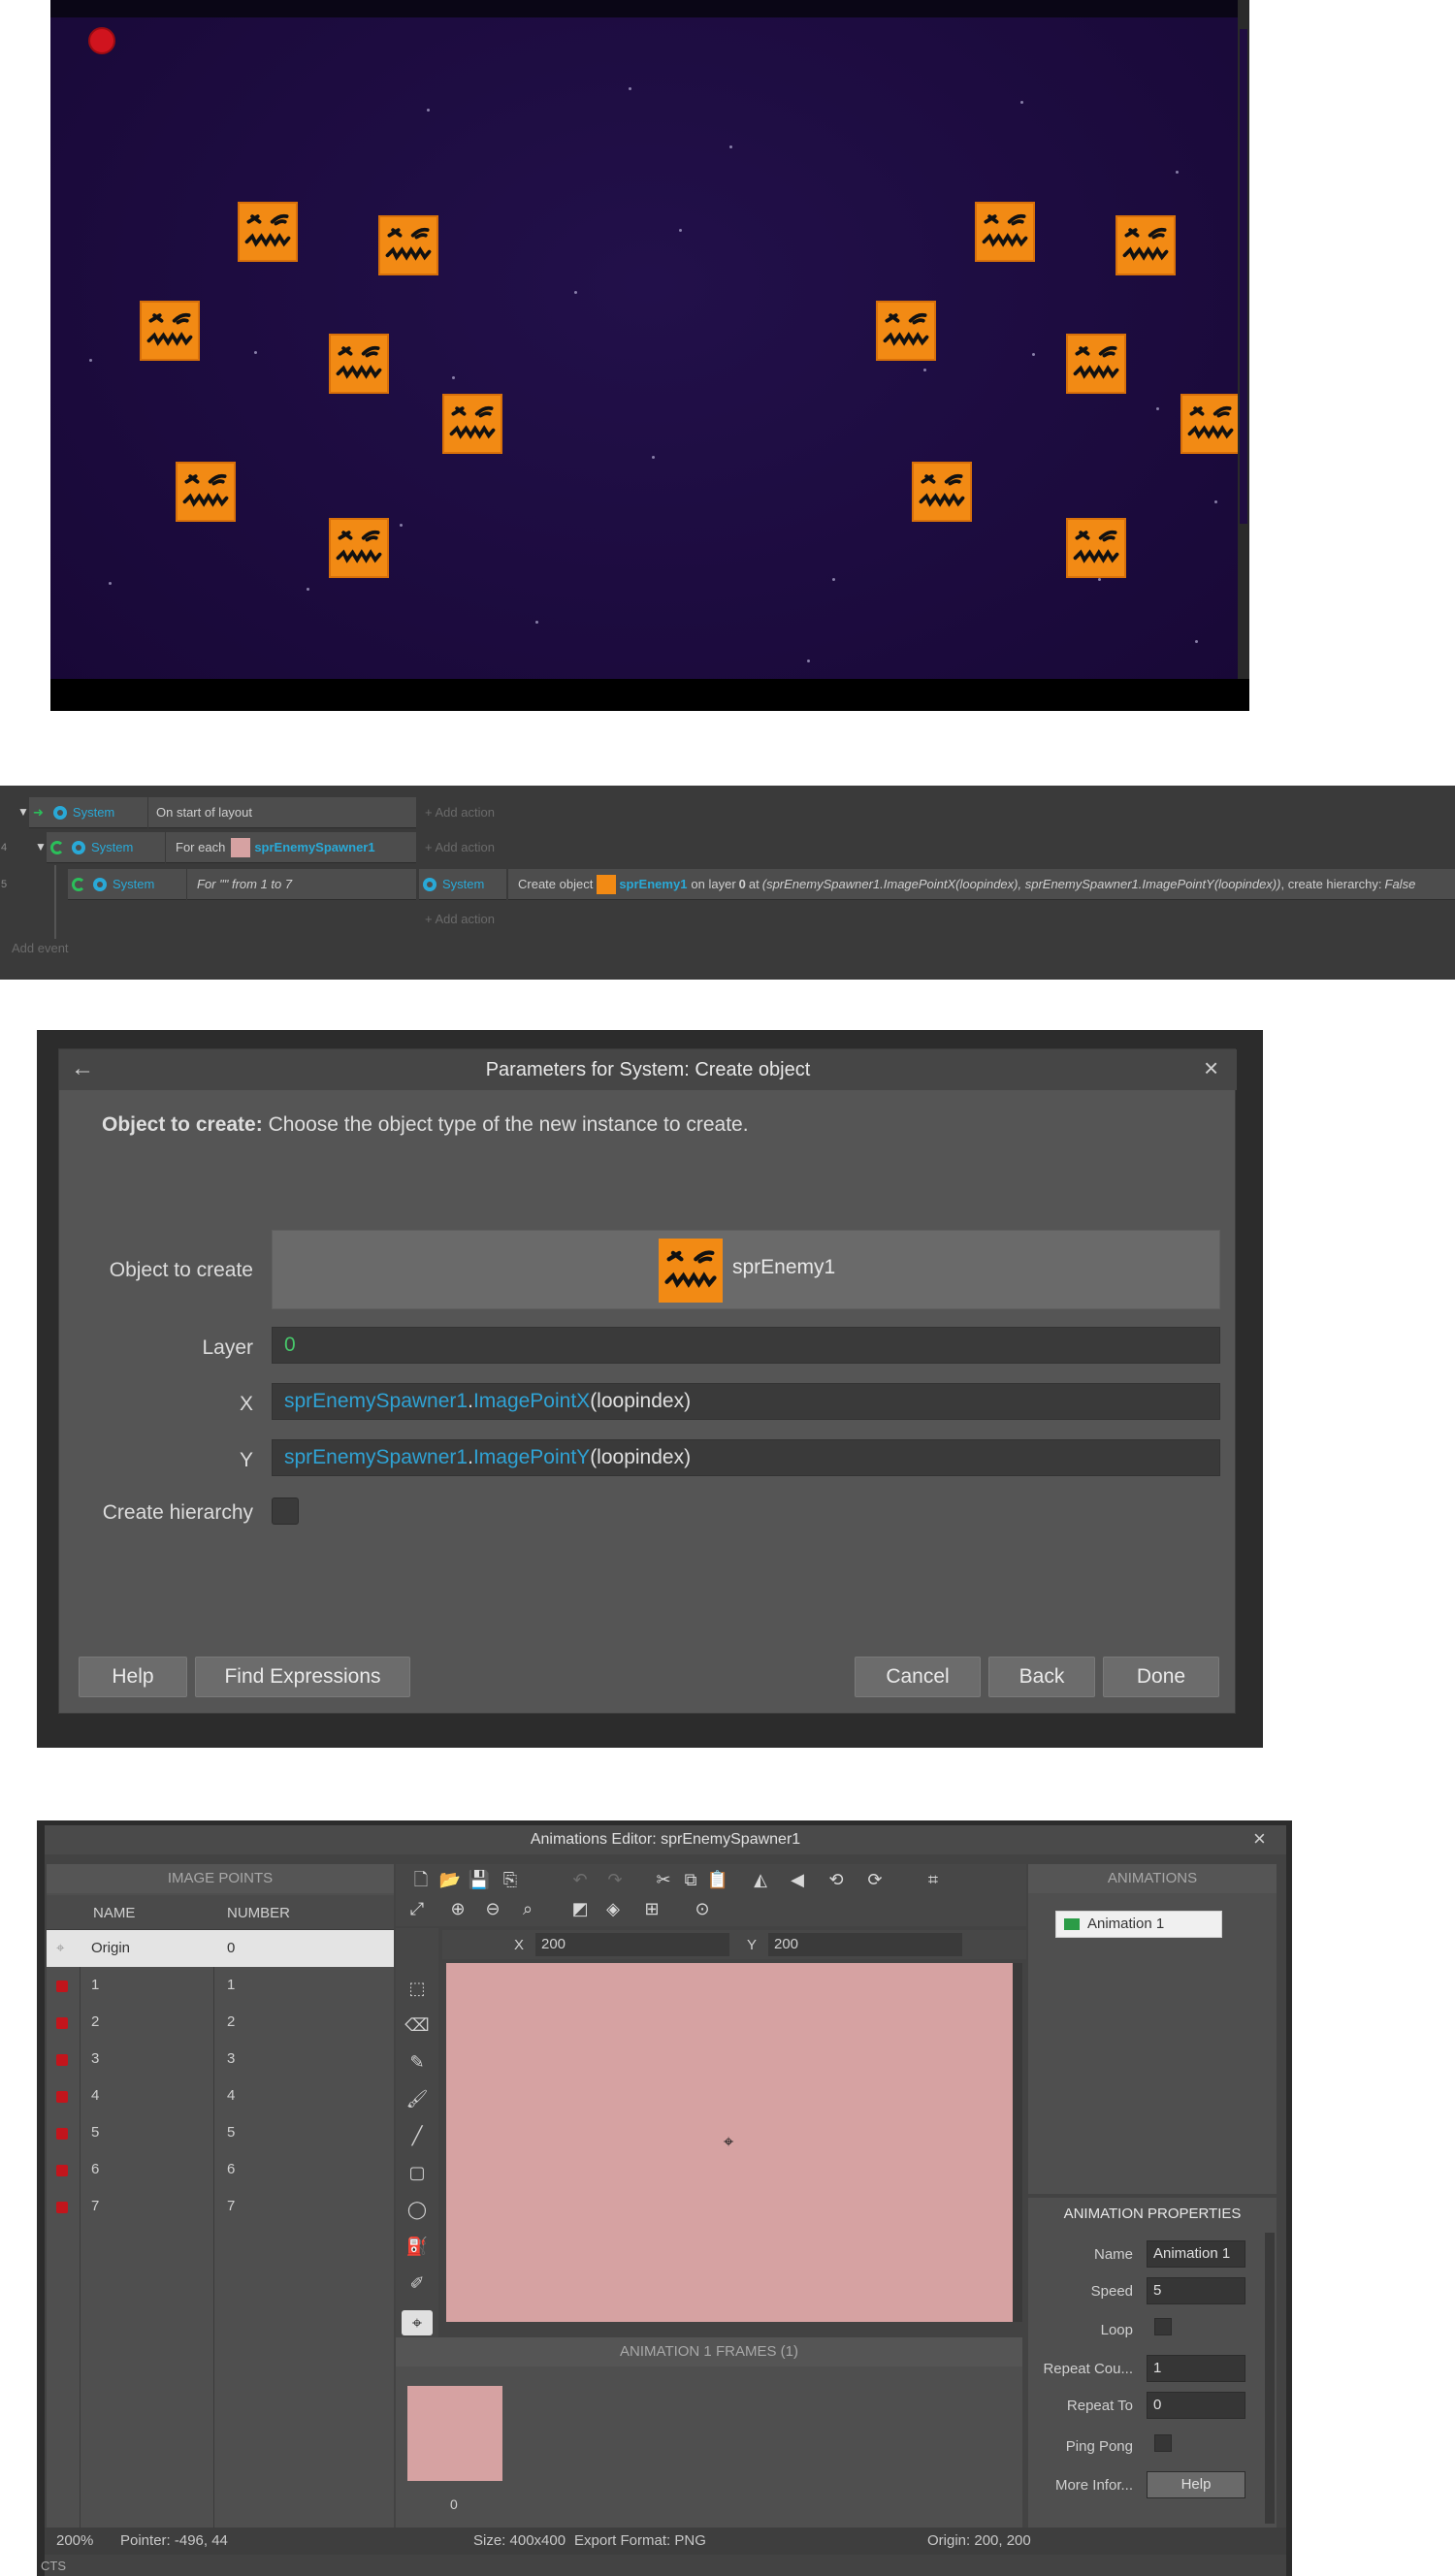 This screenshot has height=2576, width=1455. Describe the element at coordinates (282, 812) in the screenshot. I see `event-condition: On start of layout` at that location.